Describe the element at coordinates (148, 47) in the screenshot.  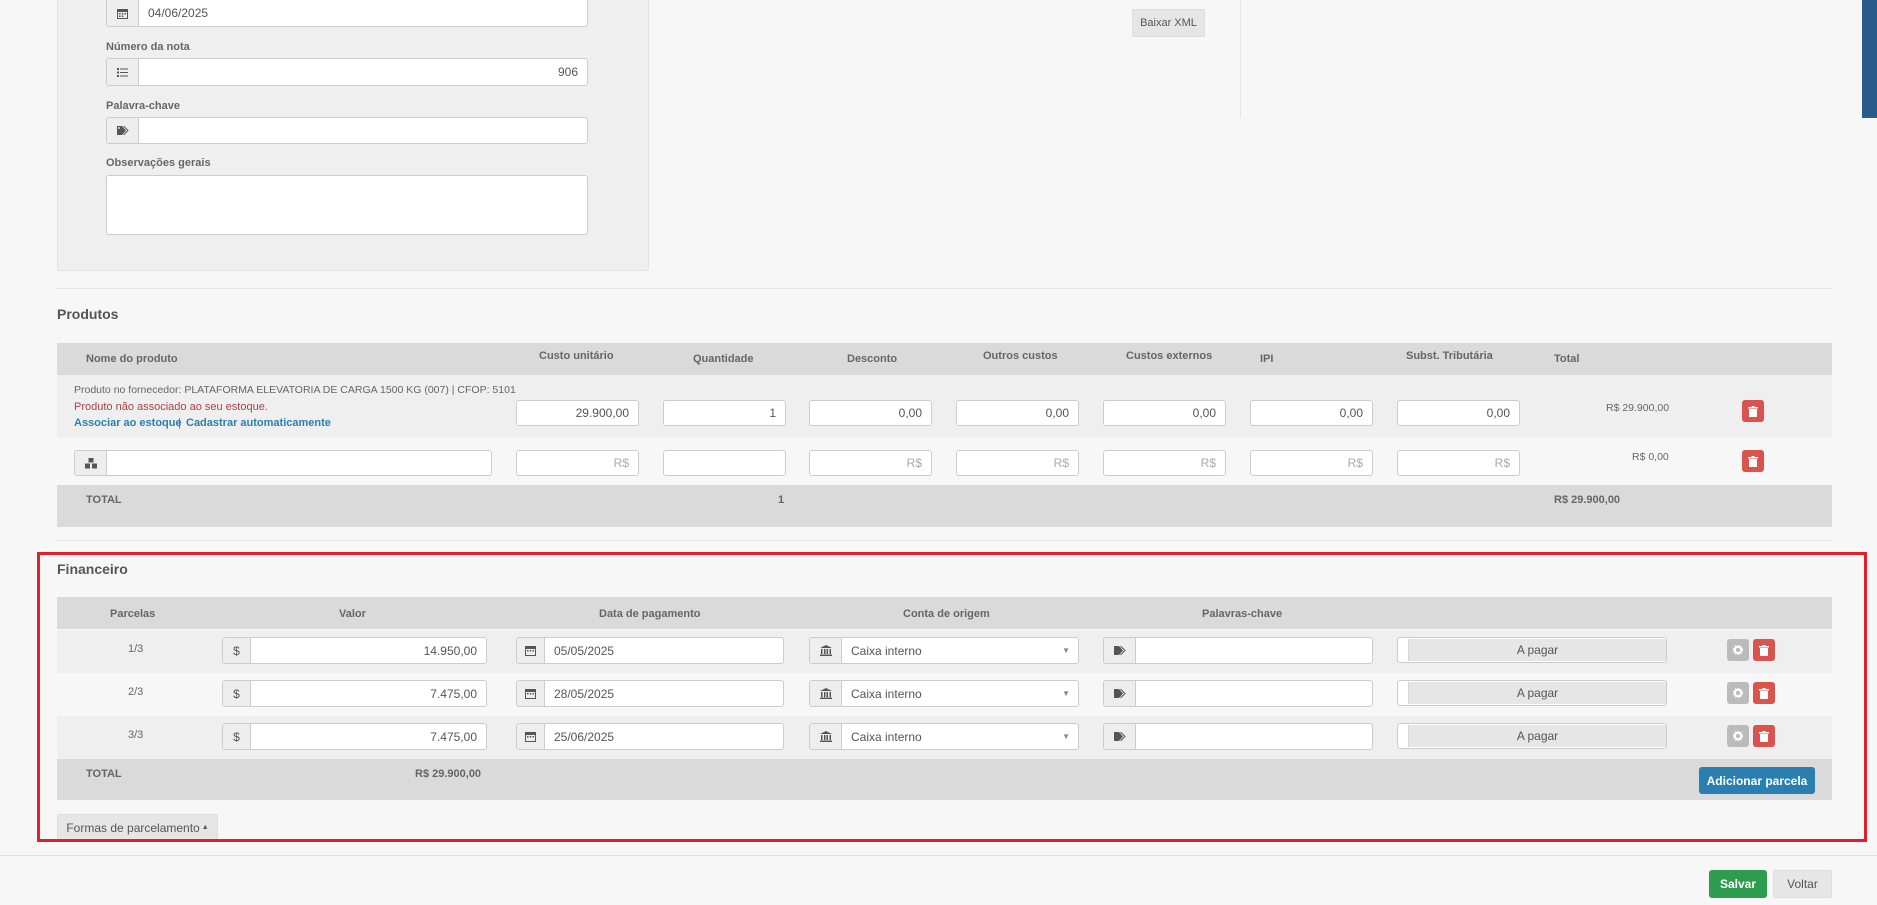
I see `note-number-label: Número da nota` at that location.